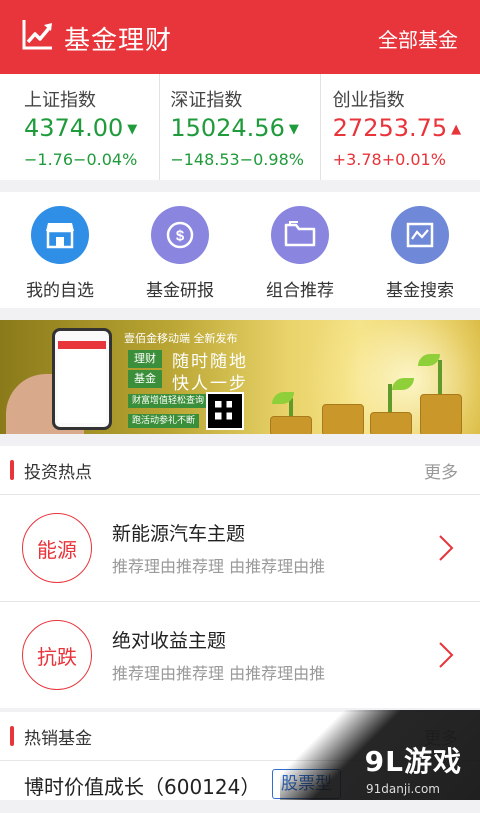  What do you see at coordinates (145, 379) in the screenshot?
I see `banner-tag: 基金` at bounding box center [145, 379].